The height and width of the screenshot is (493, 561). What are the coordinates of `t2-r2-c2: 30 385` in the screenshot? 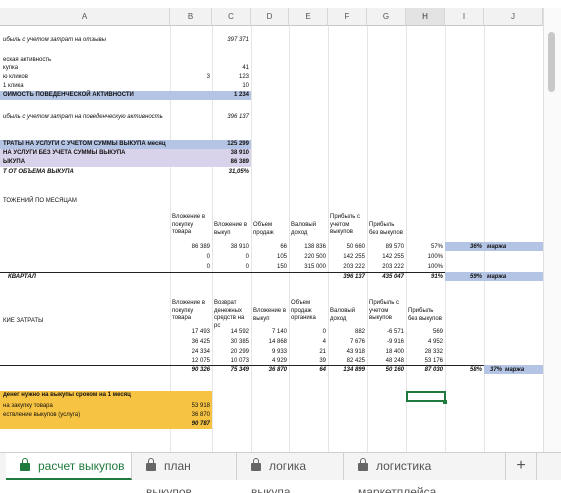 It's located at (239, 342).